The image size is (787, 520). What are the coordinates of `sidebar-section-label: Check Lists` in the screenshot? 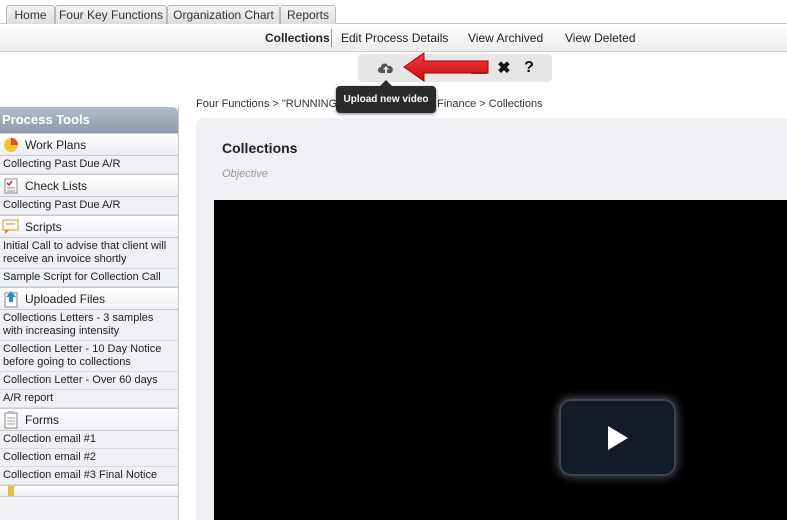 It's located at (56, 185).